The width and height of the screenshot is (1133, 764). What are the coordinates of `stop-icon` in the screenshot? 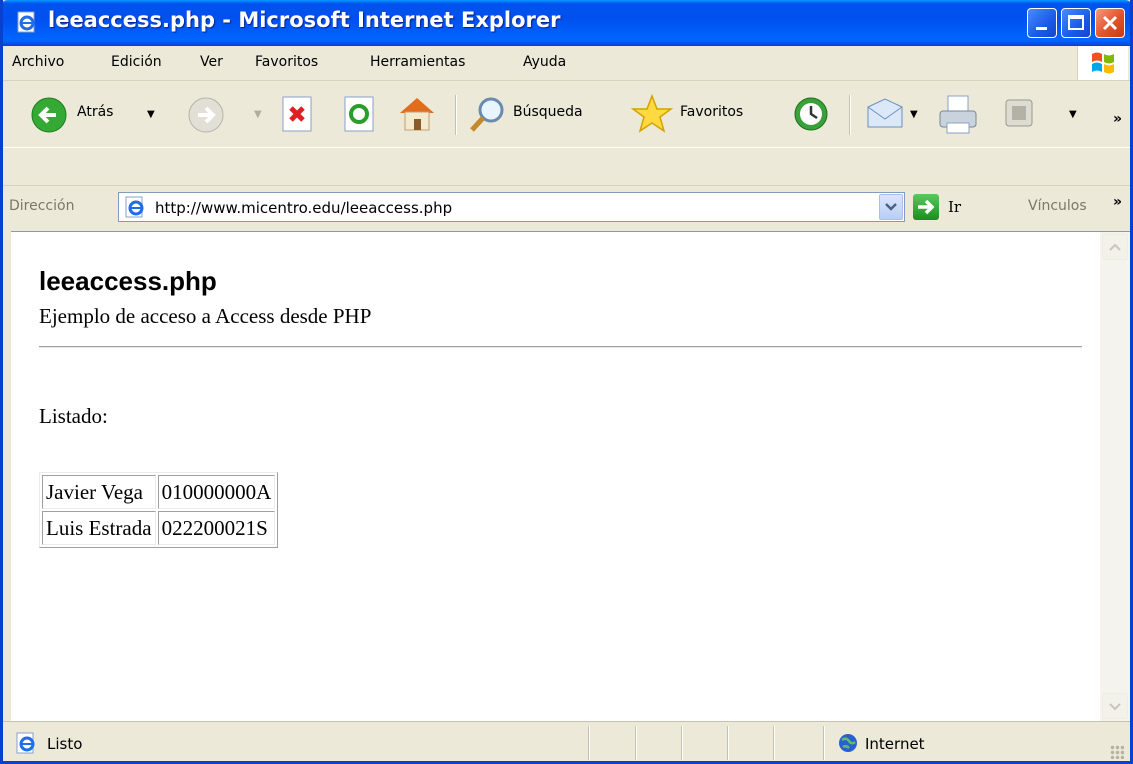 It's located at (297, 114).